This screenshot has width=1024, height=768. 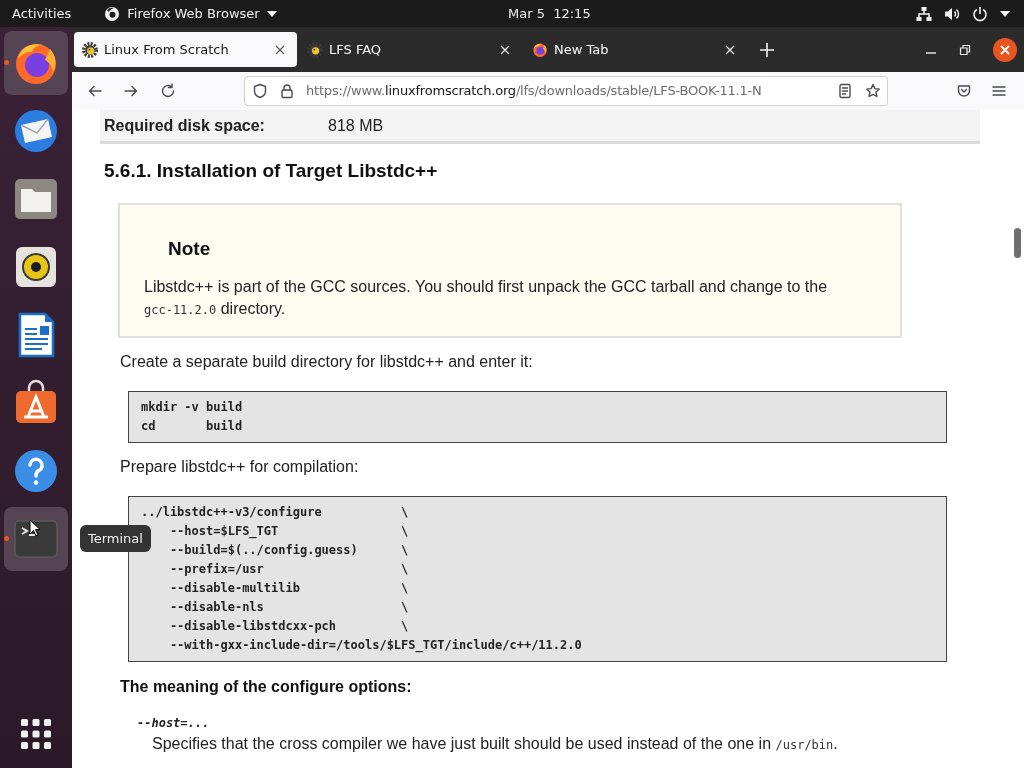 I want to click on mail-icon, so click(x=36, y=131).